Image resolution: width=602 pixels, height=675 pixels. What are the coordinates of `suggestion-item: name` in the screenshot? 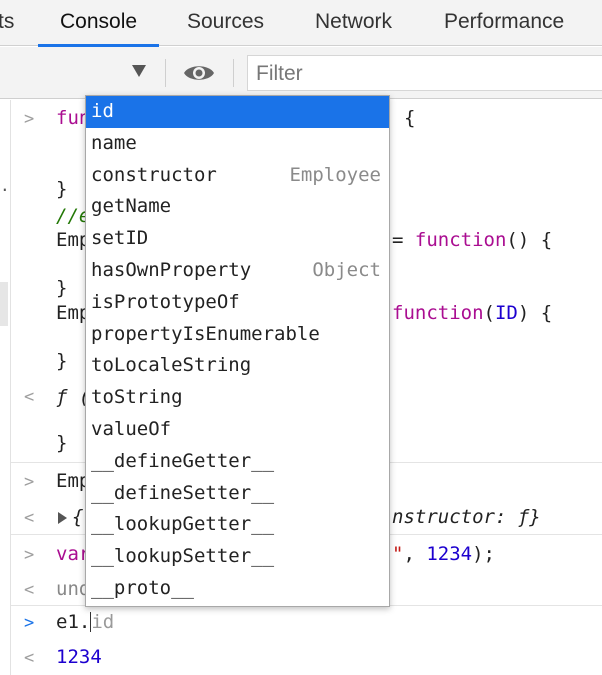 It's located at (237, 144).